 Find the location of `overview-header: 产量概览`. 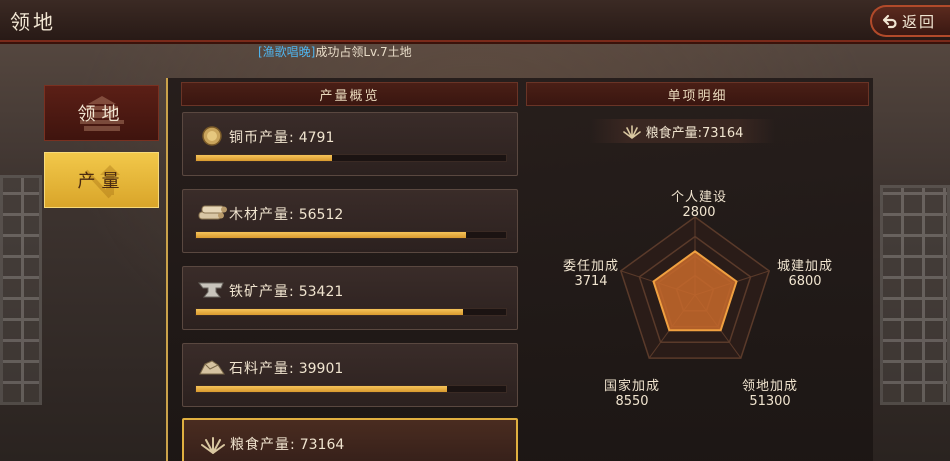

overview-header: 产量概览 is located at coordinates (349, 94).